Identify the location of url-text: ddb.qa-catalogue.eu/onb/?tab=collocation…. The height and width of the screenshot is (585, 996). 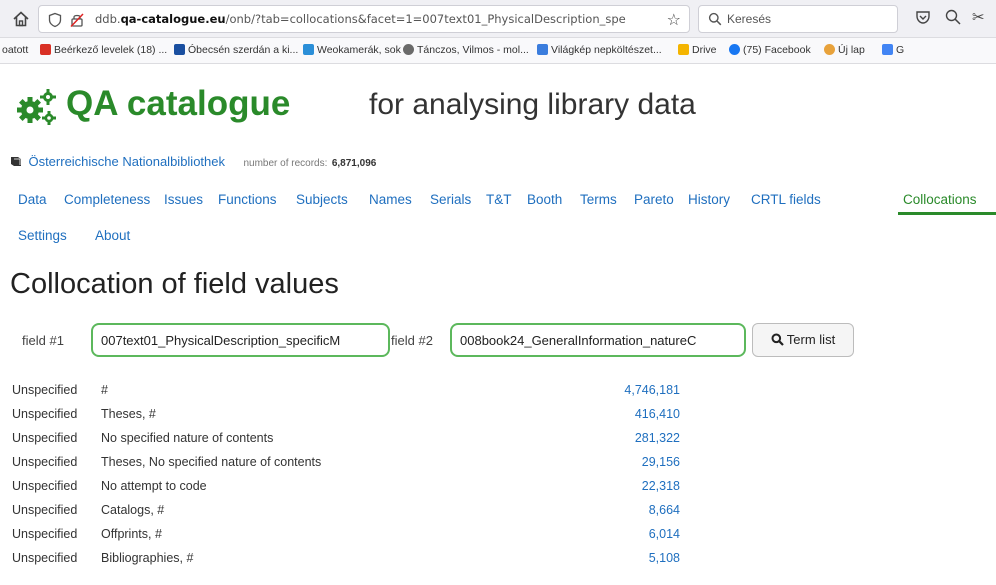
(372, 19).